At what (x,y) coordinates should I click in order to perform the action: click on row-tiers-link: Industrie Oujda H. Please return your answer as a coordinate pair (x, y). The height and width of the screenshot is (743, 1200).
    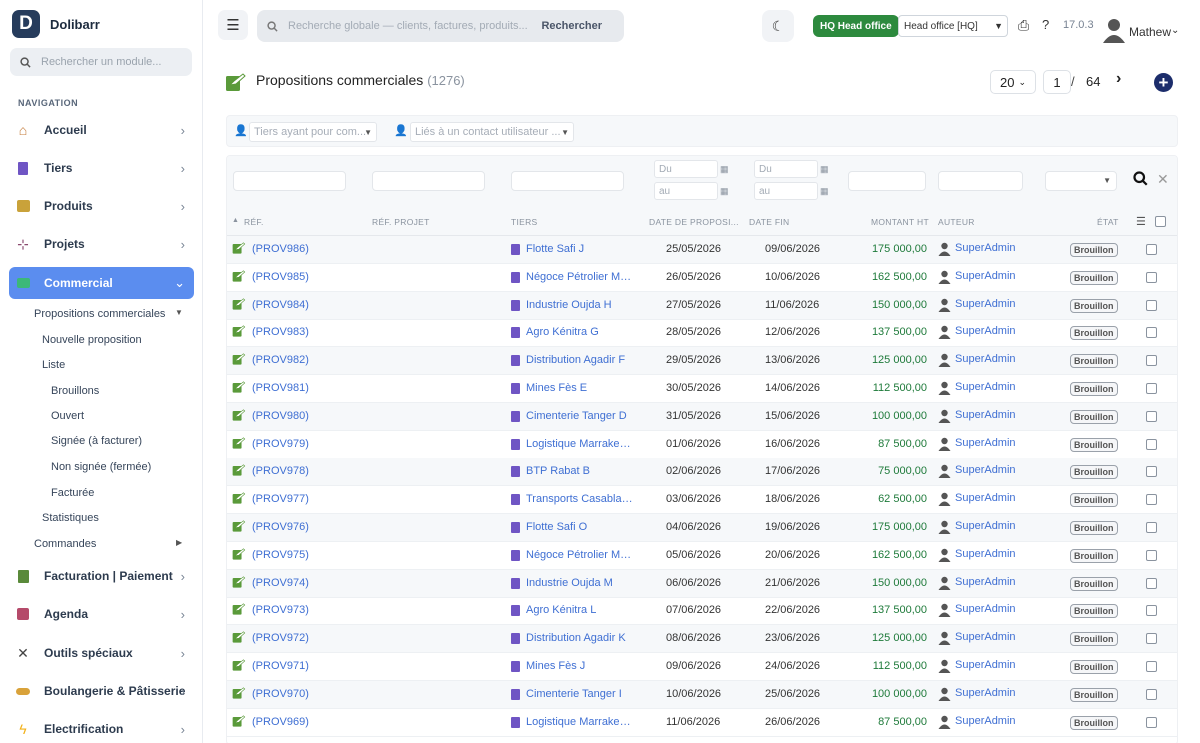
    Looking at the image, I should click on (580, 305).